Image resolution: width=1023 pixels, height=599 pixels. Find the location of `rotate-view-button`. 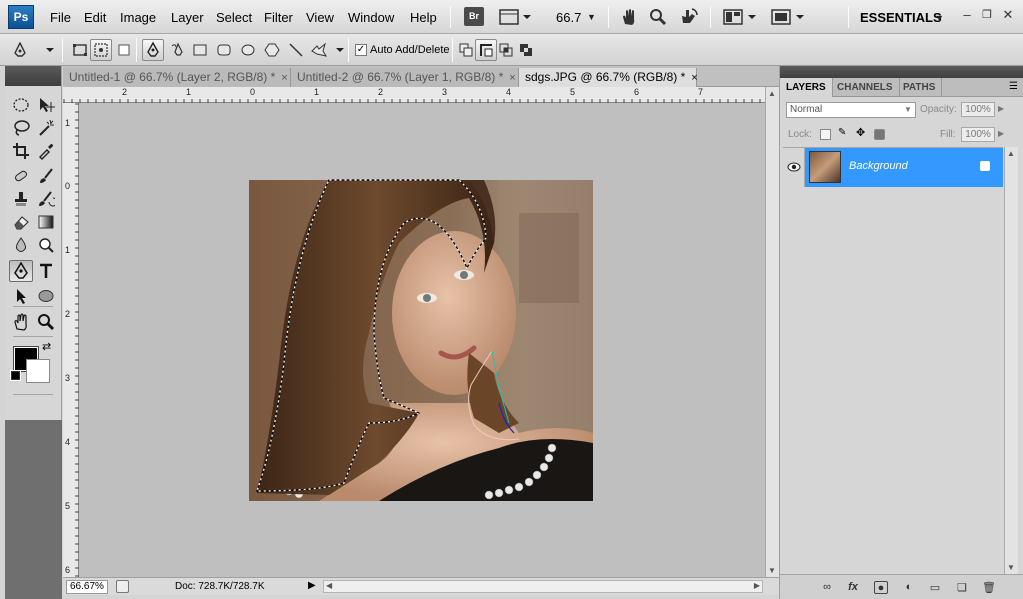

rotate-view-button is located at coordinates (689, 17).